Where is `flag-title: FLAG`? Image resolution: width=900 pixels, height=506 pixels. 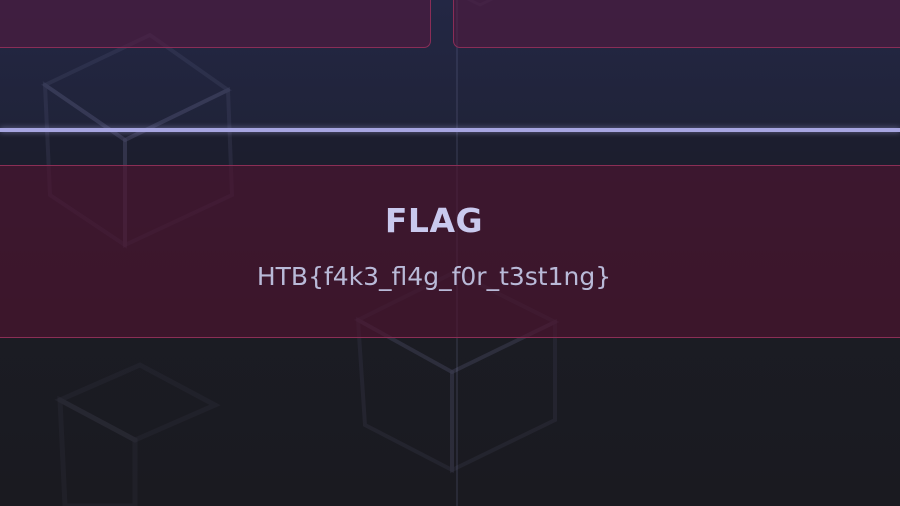
flag-title: FLAG is located at coordinates (434, 220).